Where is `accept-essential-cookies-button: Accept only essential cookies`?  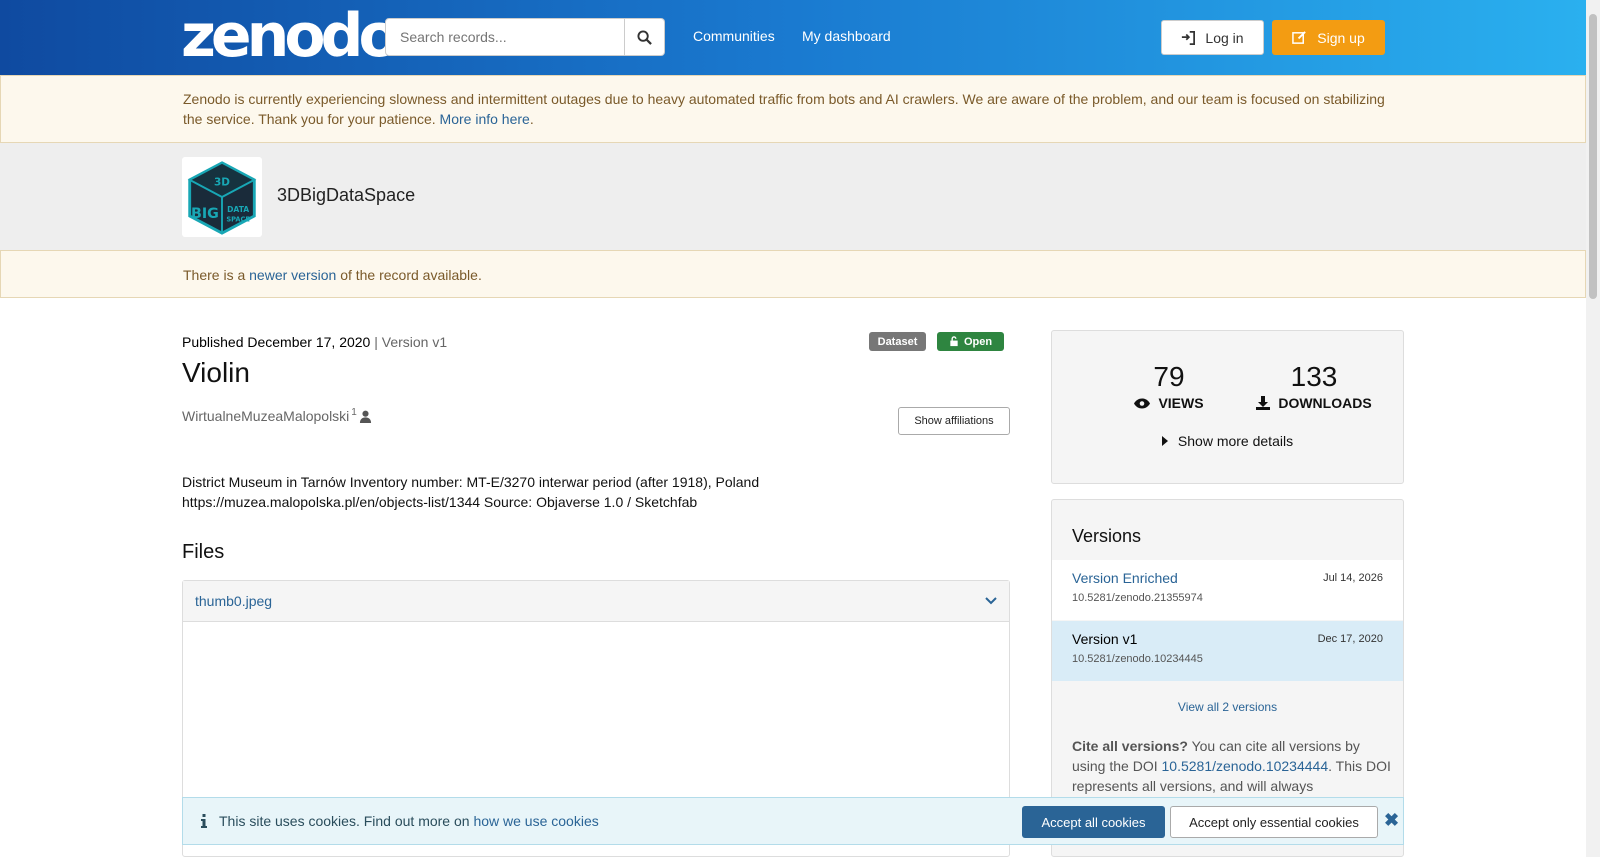
accept-essential-cookies-button: Accept only essential cookies is located at coordinates (1274, 822).